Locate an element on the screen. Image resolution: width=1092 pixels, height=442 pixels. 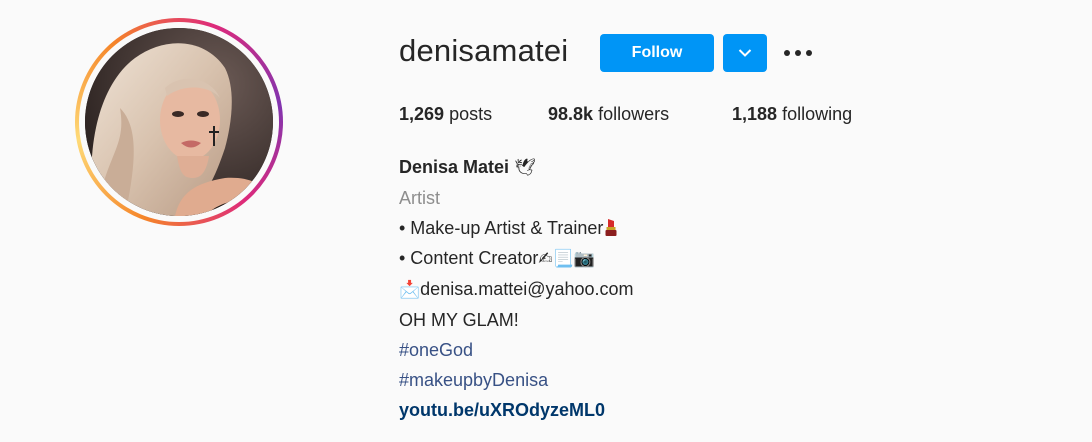
posts-label: posts is located at coordinates (471, 114).